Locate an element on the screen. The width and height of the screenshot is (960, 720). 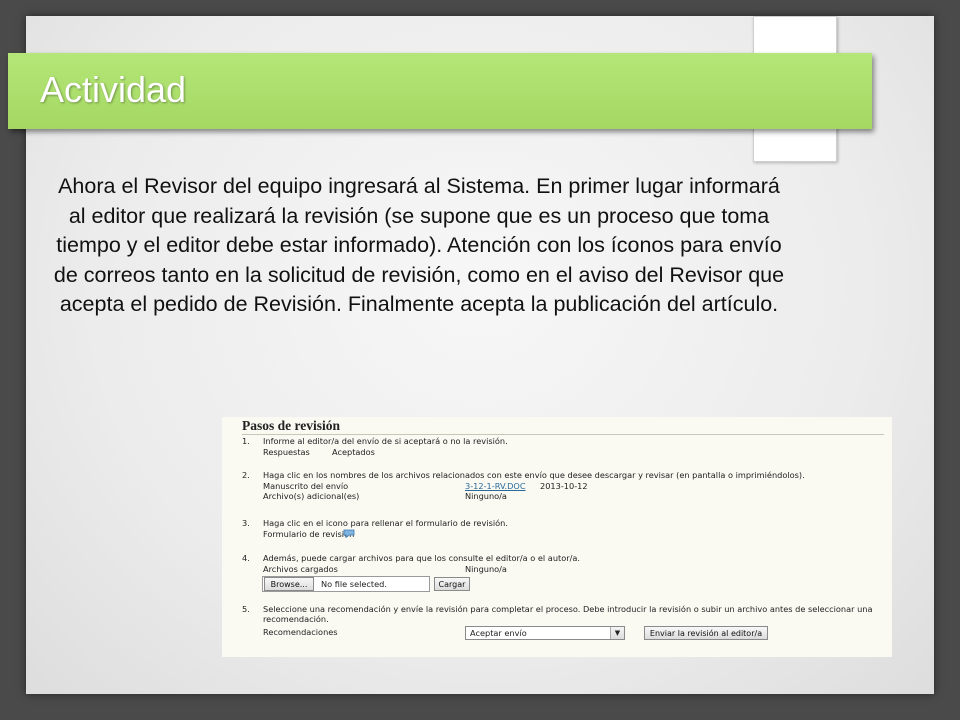
step-3-number: 3. is located at coordinates (246, 523).